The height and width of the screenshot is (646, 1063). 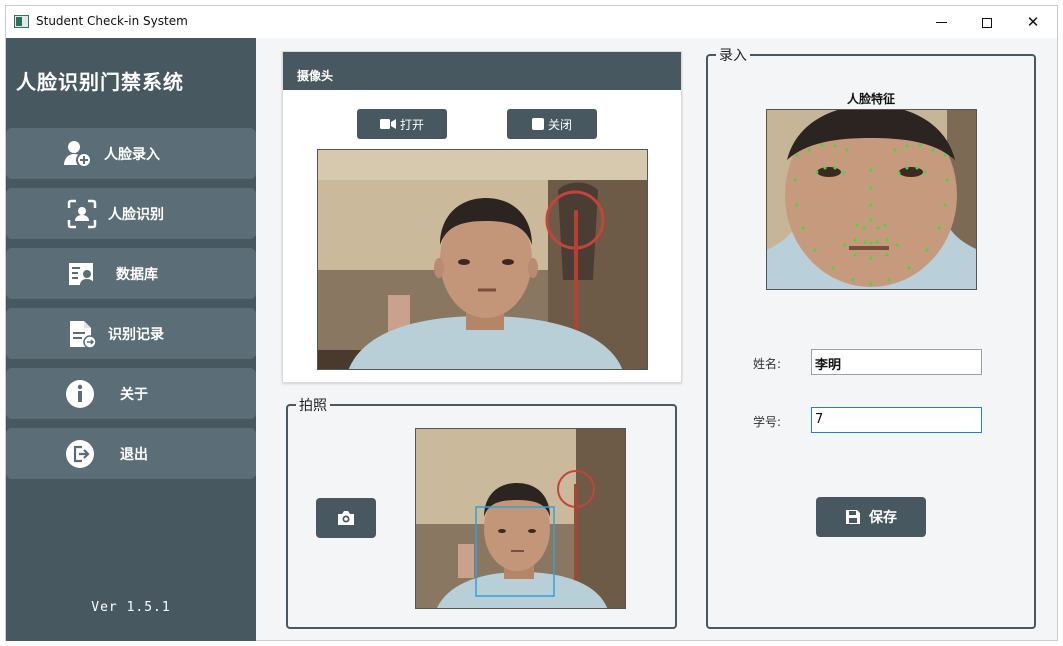 I want to click on database-card-icon, so click(x=82, y=274).